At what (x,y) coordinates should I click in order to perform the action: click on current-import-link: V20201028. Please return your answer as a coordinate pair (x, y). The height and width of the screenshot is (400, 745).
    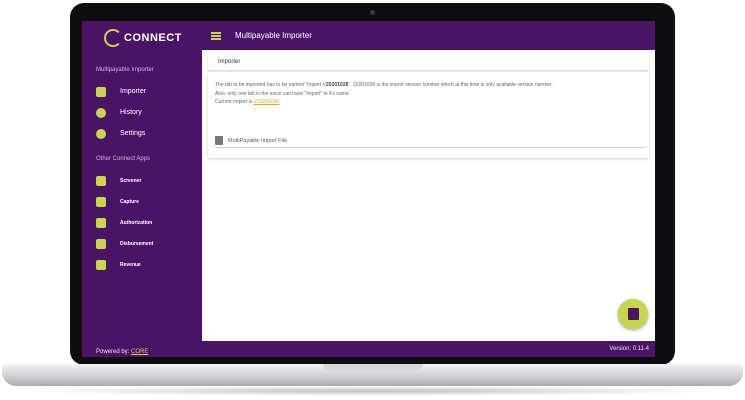
    Looking at the image, I should click on (267, 102).